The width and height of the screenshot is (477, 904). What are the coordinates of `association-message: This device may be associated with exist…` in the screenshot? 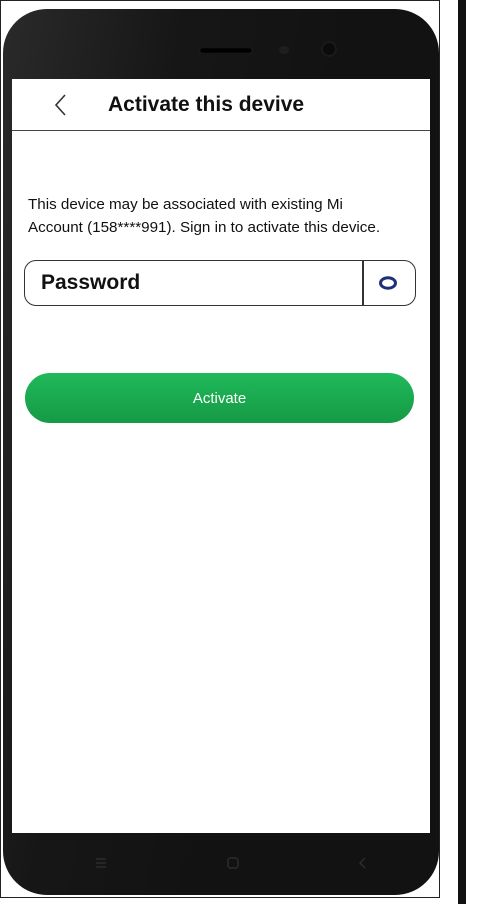 It's located at (228, 216).